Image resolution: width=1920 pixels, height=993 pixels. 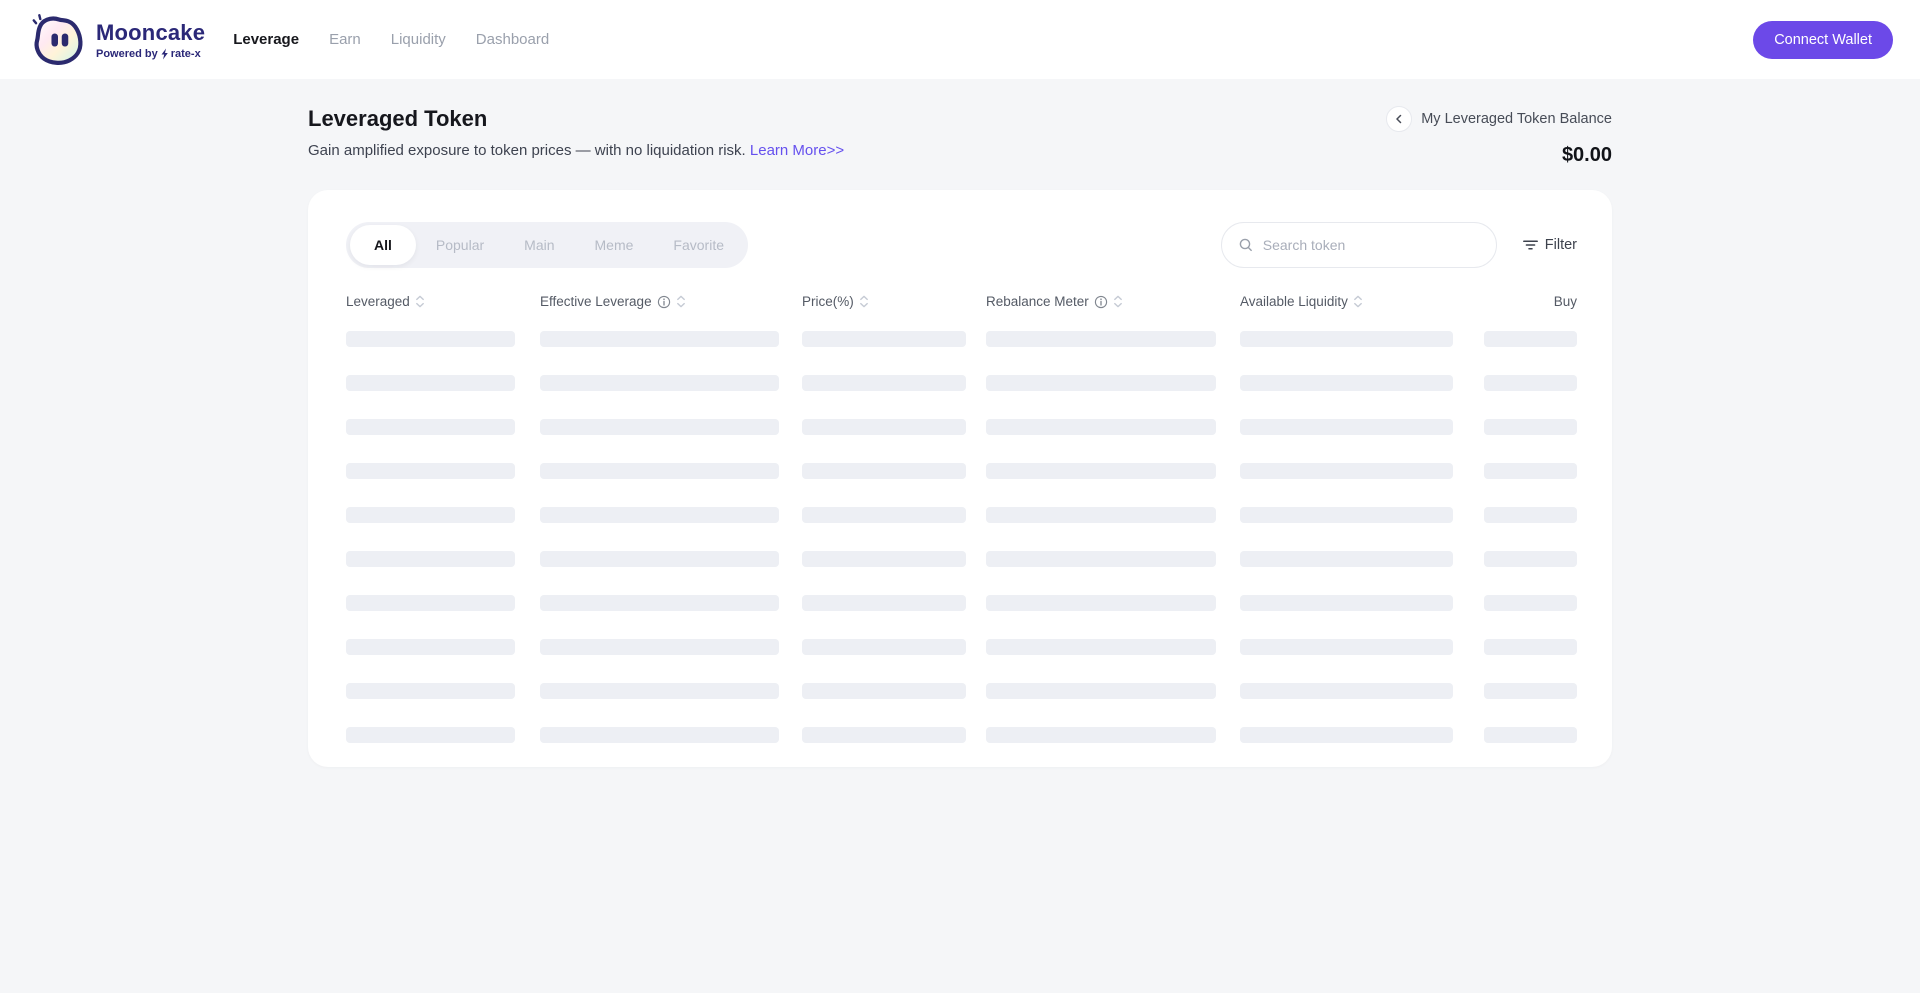 I want to click on collapse-balance-button, so click(x=1399, y=119).